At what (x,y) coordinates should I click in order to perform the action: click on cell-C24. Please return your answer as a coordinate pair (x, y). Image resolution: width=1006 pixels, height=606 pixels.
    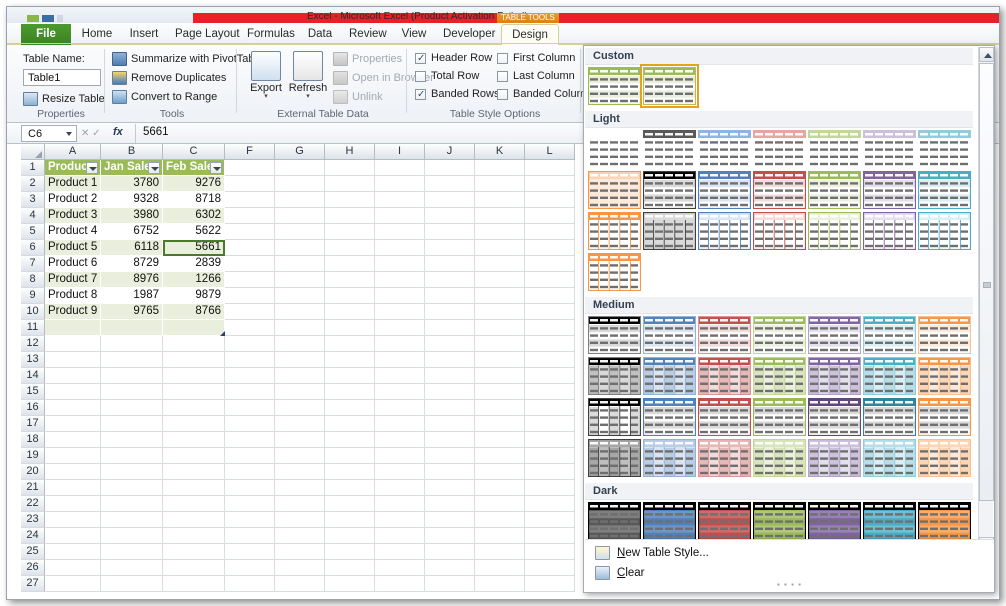
    Looking at the image, I should click on (194, 536).